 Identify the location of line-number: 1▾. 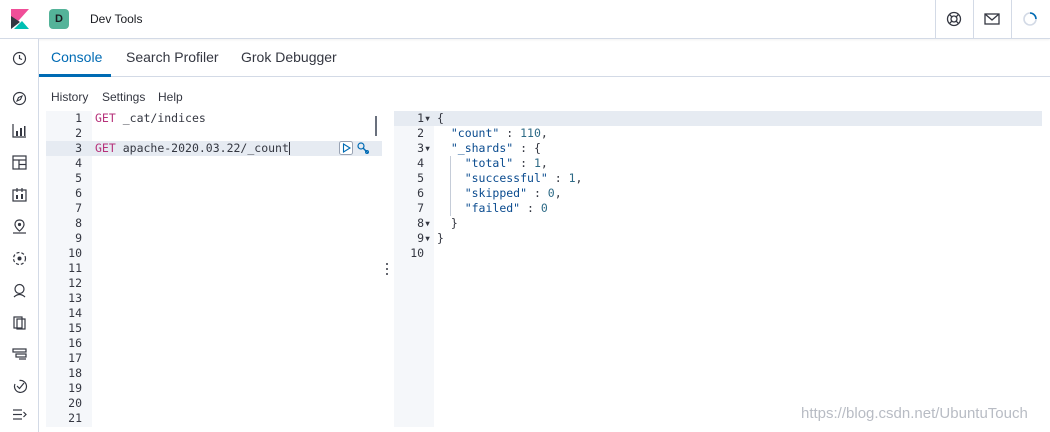
(424, 118).